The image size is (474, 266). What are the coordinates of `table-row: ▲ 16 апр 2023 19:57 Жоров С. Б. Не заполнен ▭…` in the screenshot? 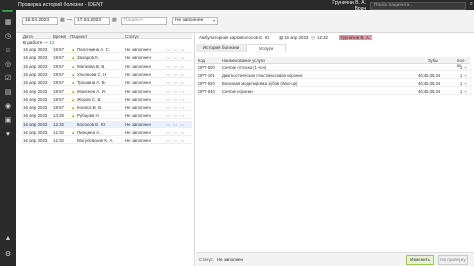 It's located at (107, 99).